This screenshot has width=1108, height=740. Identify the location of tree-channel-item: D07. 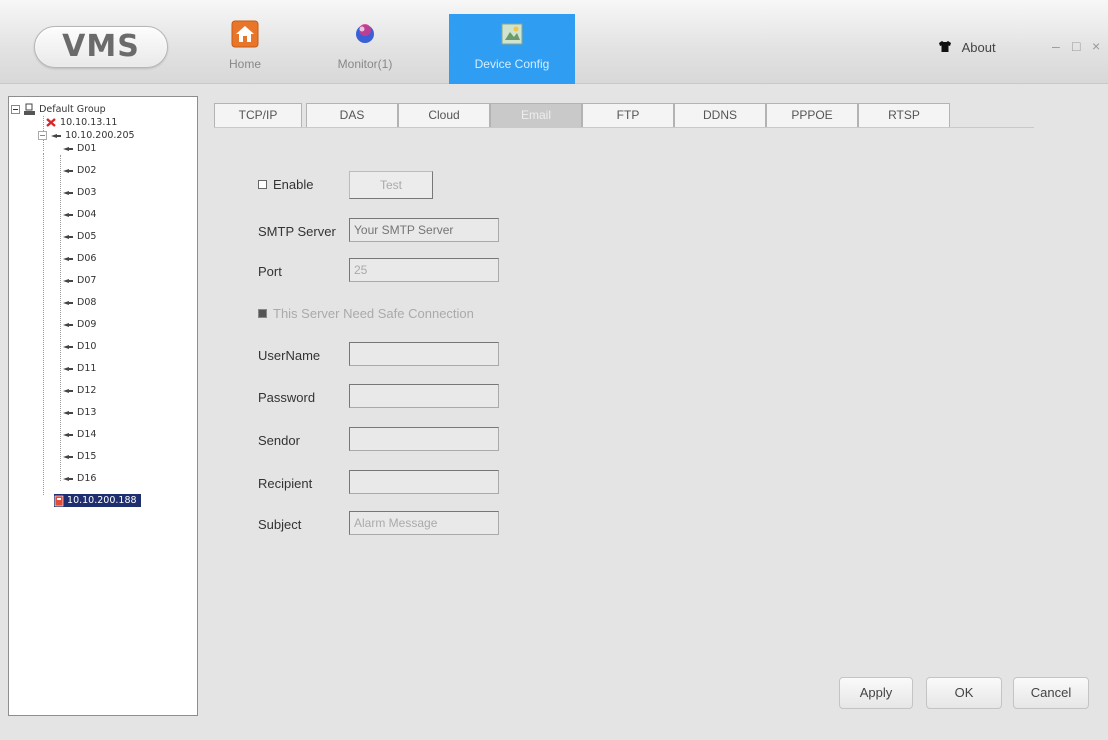
(79, 280).